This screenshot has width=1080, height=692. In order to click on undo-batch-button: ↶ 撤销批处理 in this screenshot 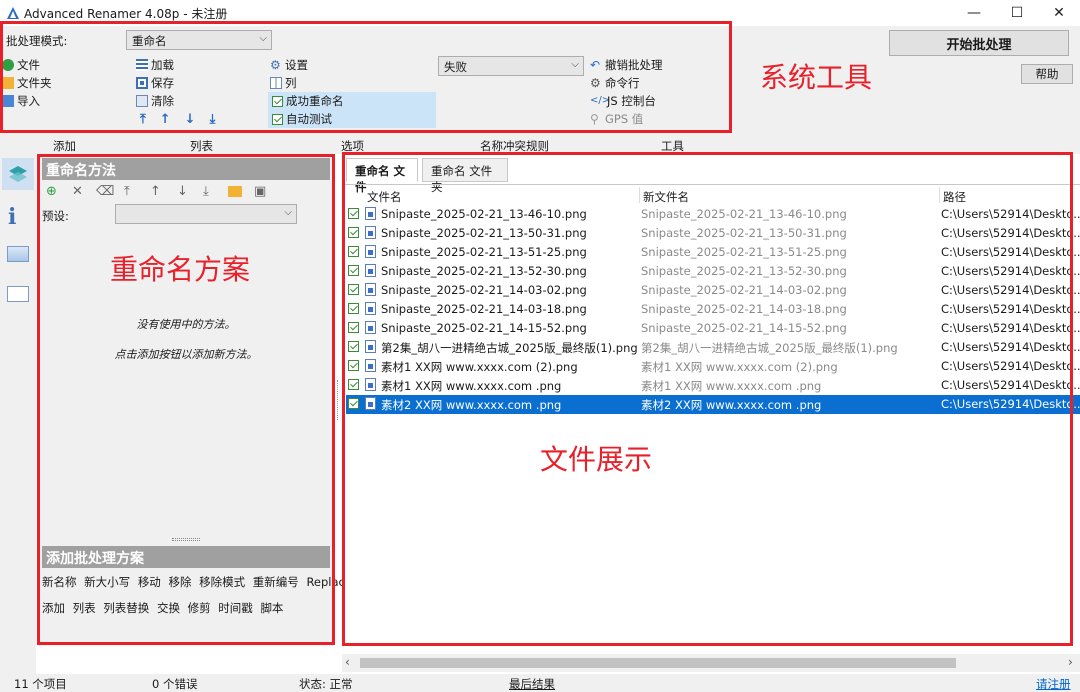, I will do `click(626, 65)`.